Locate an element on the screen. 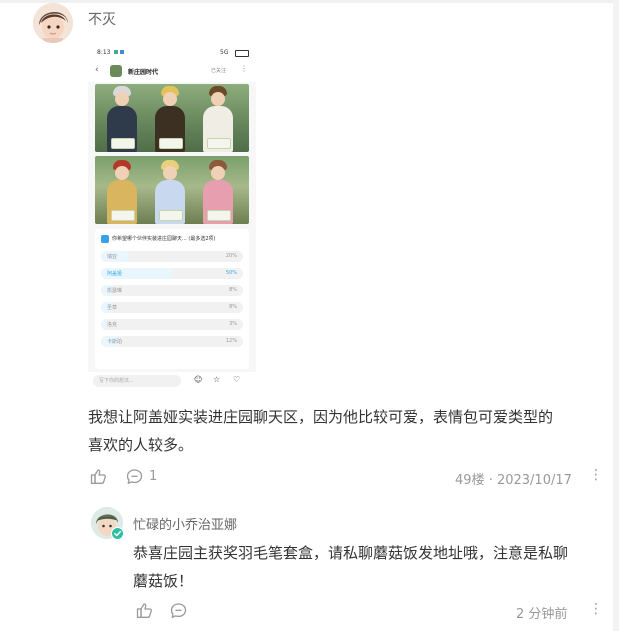 This screenshot has width=619, height=631. poll-title: 你希望哪个伙伴实装进庄园聊天... (最多选2项) is located at coordinates (163, 238).